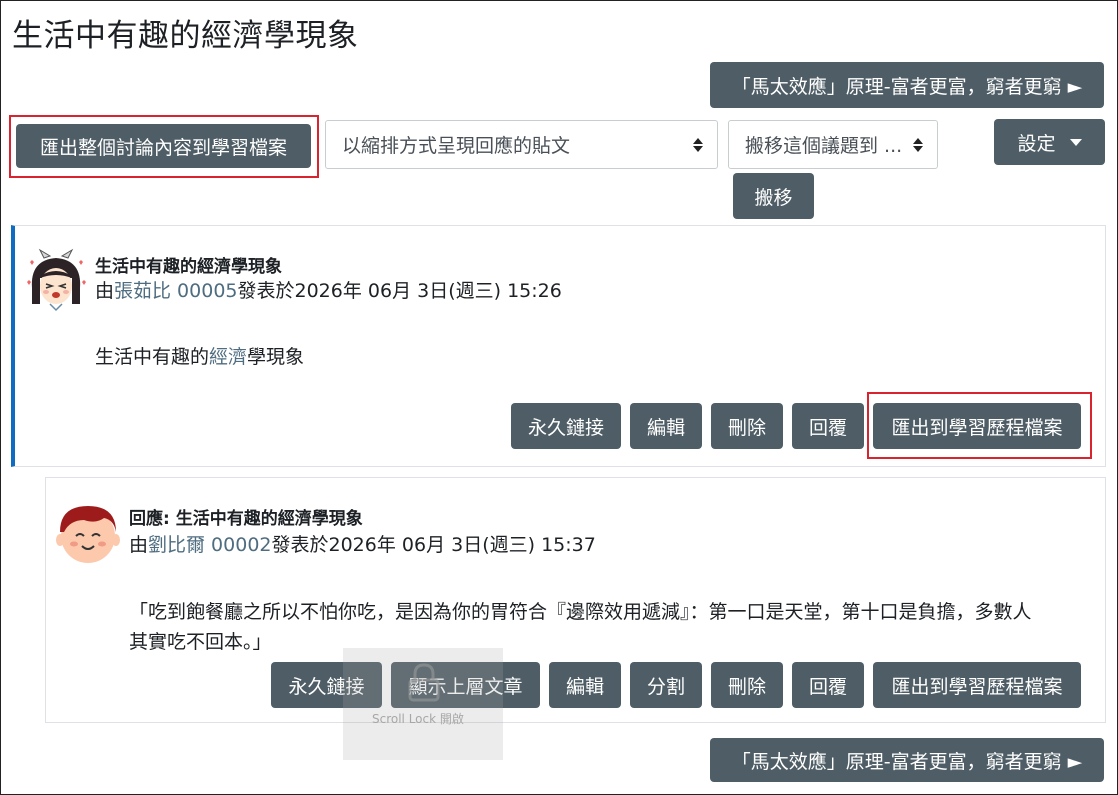  I want to click on split-button: 分割, so click(666, 685).